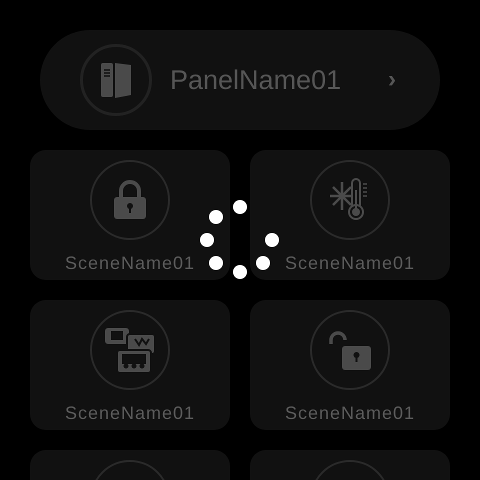  I want to click on screens-icon, so click(130, 350).